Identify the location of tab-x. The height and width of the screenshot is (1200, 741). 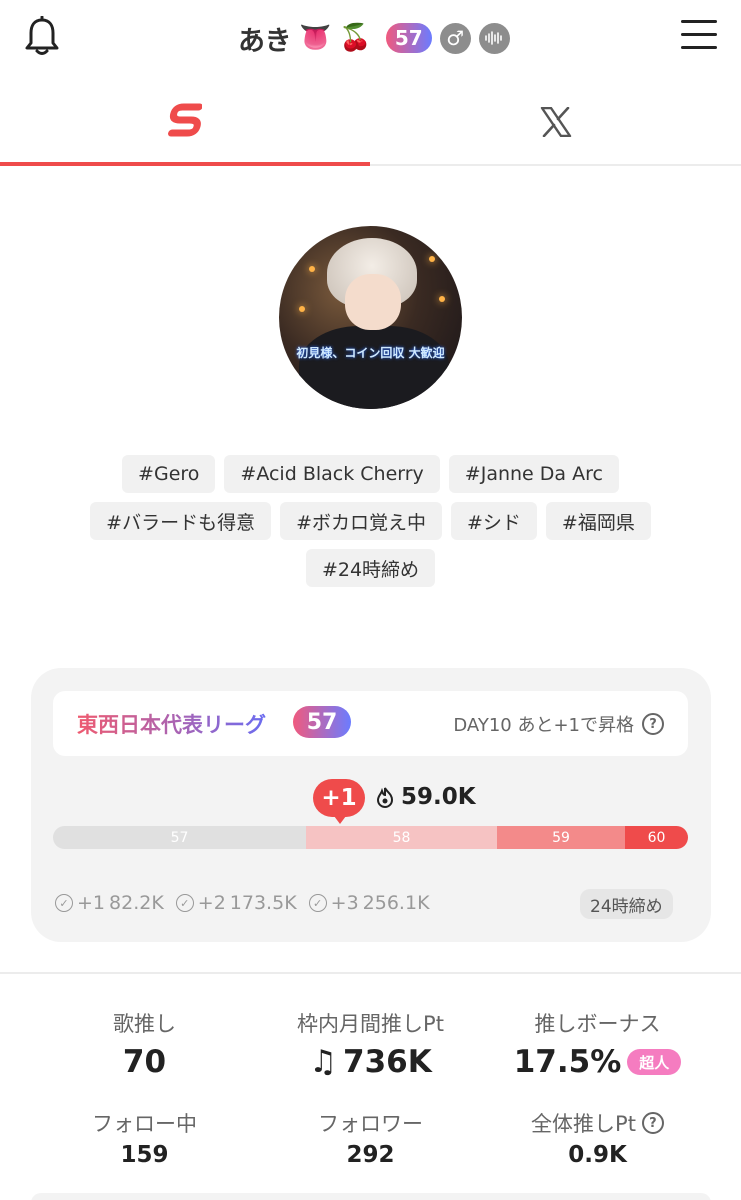
(556, 122).